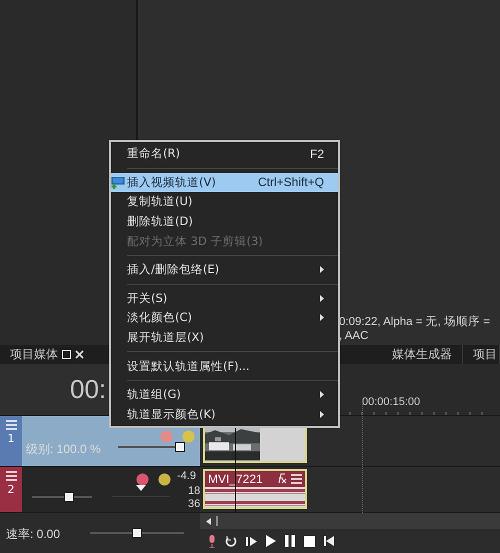  What do you see at coordinates (251, 541) in the screenshot?
I see `play-from-start-icon` at bounding box center [251, 541].